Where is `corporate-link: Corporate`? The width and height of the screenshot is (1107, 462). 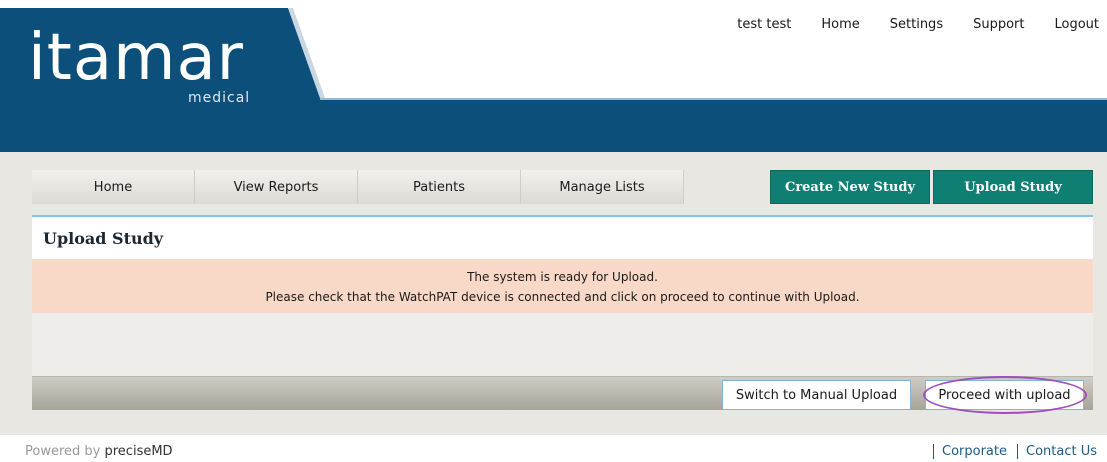 corporate-link: Corporate is located at coordinates (970, 451).